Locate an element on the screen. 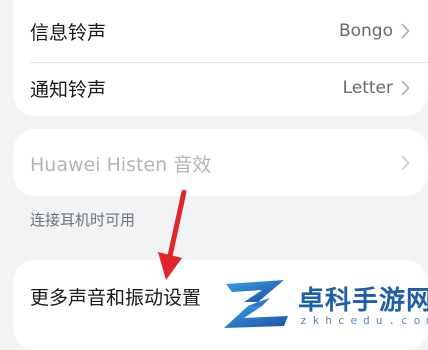  zk-logo-icon is located at coordinates (256, 304).